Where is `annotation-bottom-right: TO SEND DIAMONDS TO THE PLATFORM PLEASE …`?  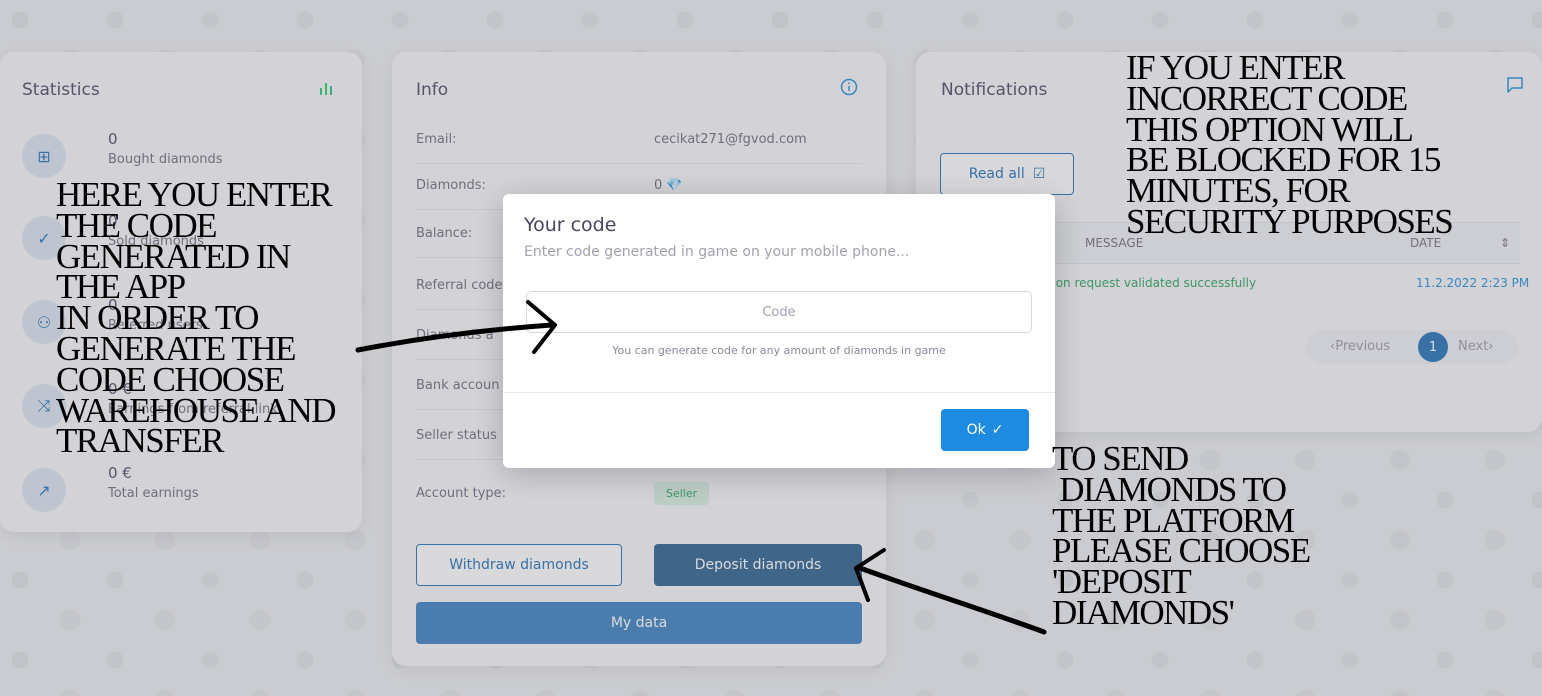 annotation-bottom-right: TO SEND DIAMONDS TO THE PLATFORM PLEASE … is located at coordinates (1181, 535).